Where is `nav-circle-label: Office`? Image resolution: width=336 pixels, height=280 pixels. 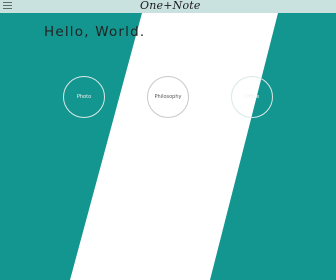 nav-circle-label: Office is located at coordinates (252, 97).